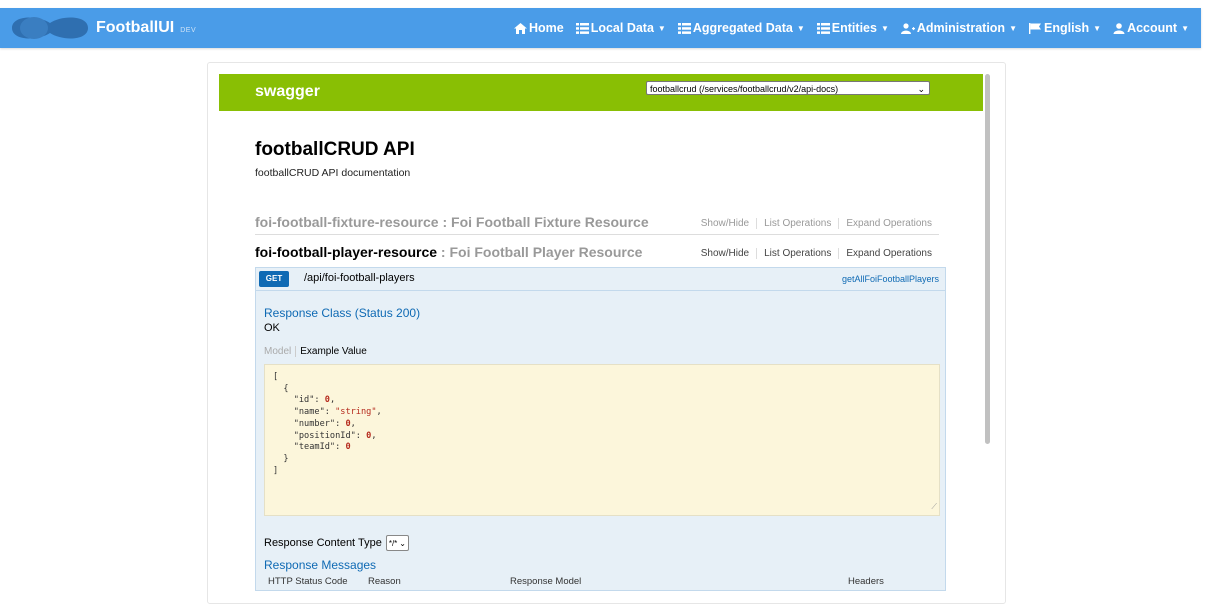 This screenshot has width=1212, height=604. I want to click on brand: FootballUI DEV, so click(102, 28).